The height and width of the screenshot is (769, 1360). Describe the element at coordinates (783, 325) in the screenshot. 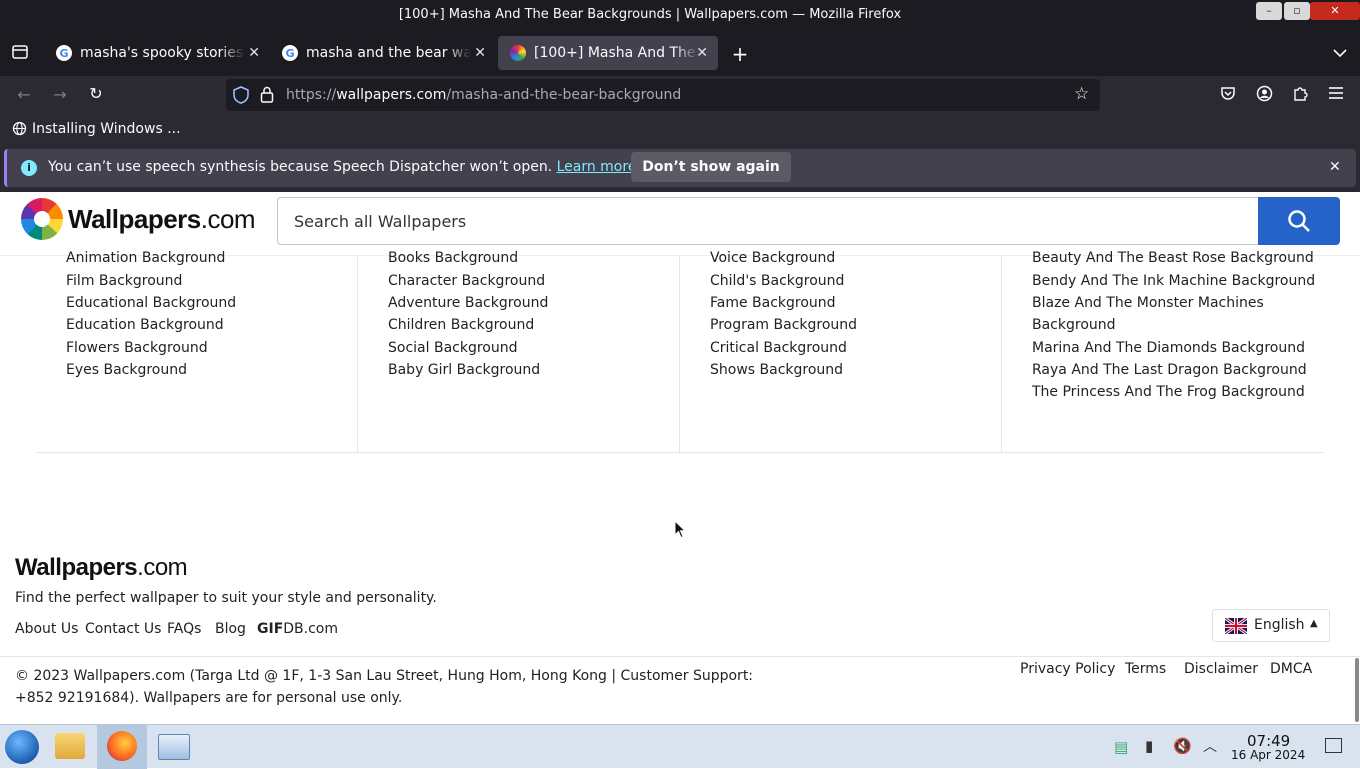

I see `link-program-background: Program Background` at that location.